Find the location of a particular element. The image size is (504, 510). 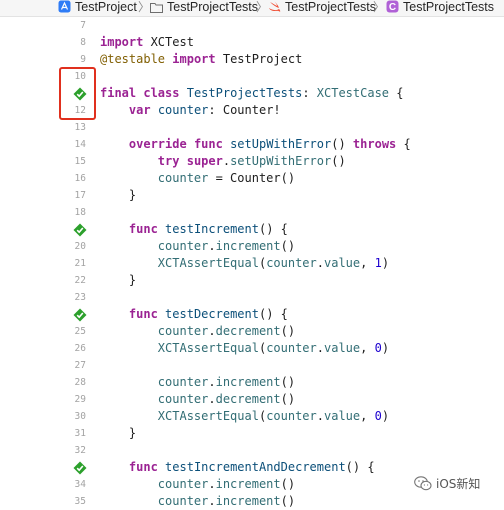

code-line: 20 counter.increment() is located at coordinates (252, 246).